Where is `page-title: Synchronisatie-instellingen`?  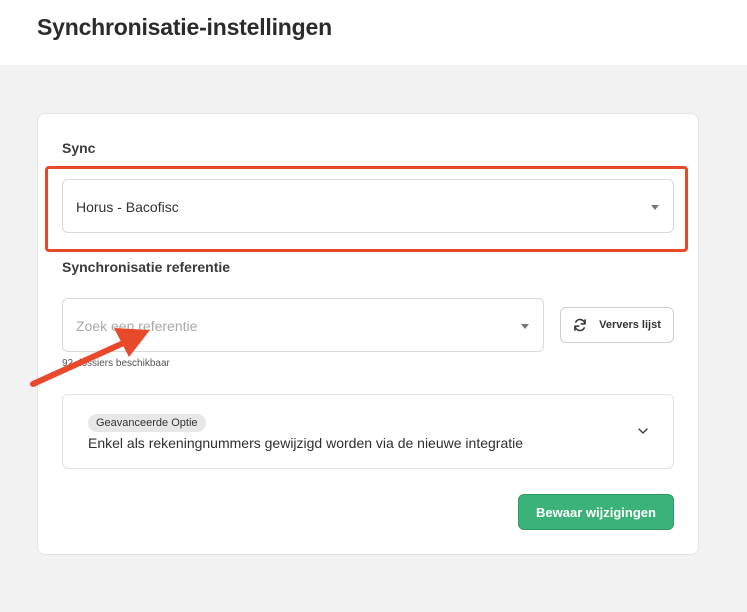 page-title: Synchronisatie-instellingen is located at coordinates (184, 27).